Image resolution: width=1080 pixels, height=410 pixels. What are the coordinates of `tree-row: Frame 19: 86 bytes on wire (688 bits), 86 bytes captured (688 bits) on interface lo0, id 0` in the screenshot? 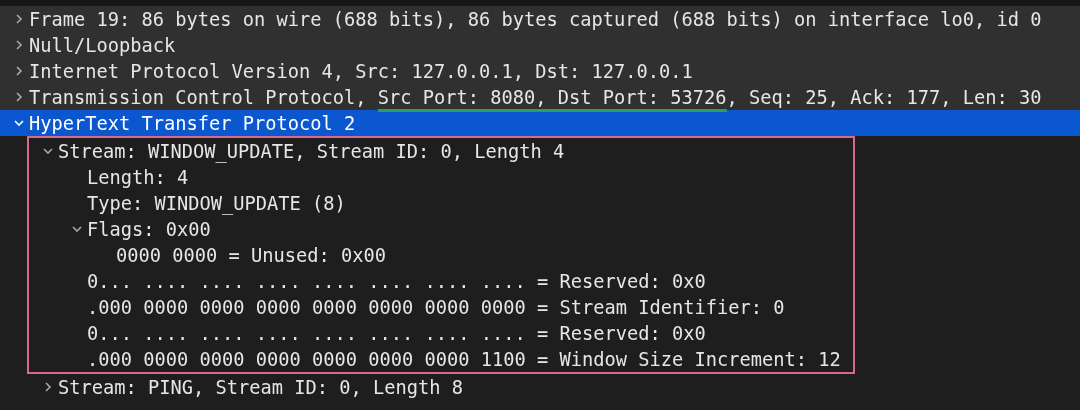 It's located at (540, 19).